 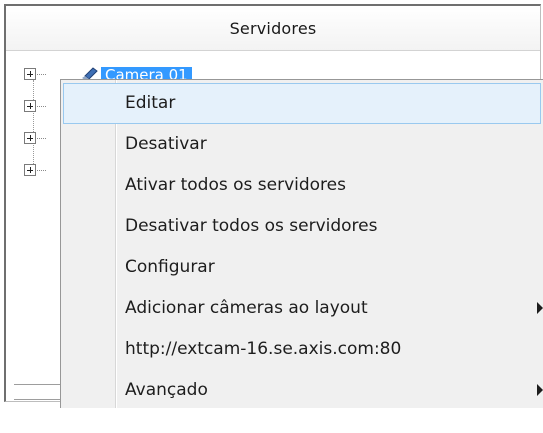 I want to click on menu-item-label: Ativar todos os servidores, so click(x=235, y=185).